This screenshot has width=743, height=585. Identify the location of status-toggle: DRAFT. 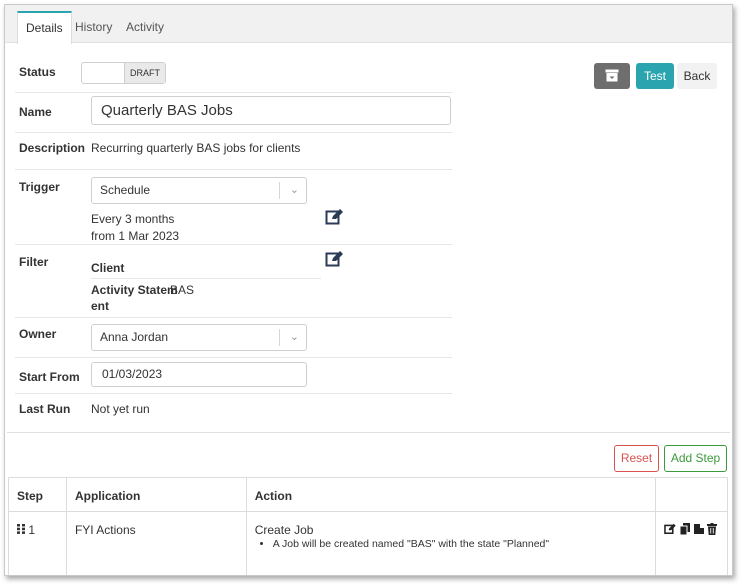
(123, 73).